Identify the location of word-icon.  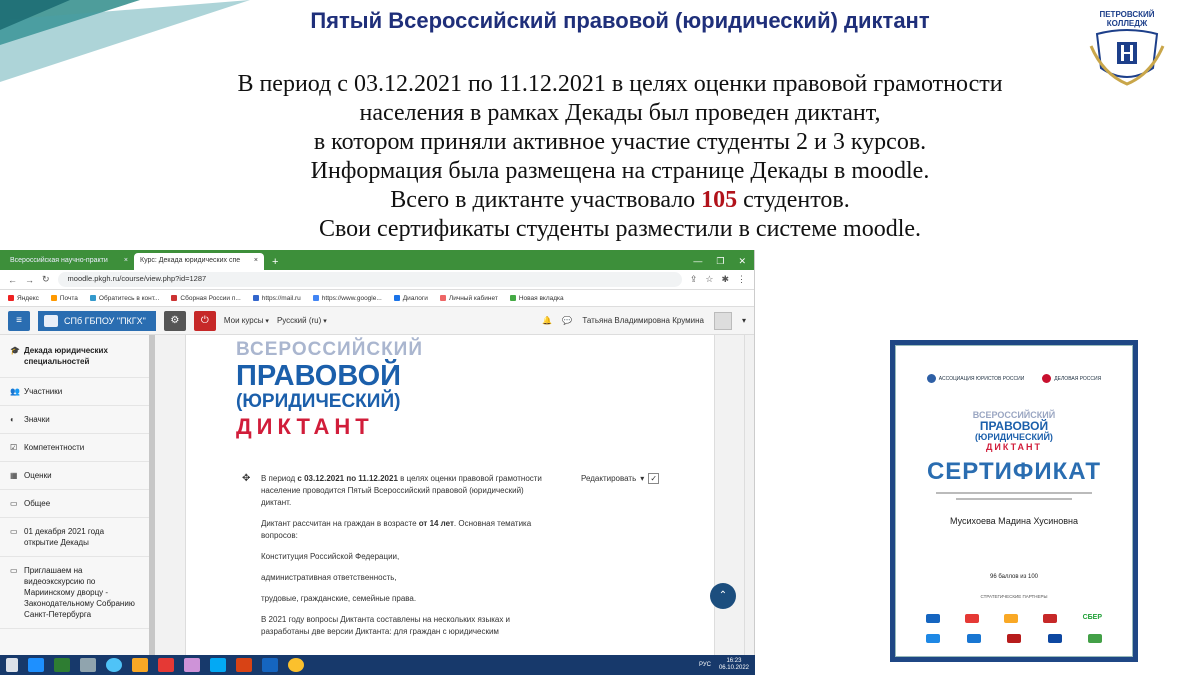
(270, 665).